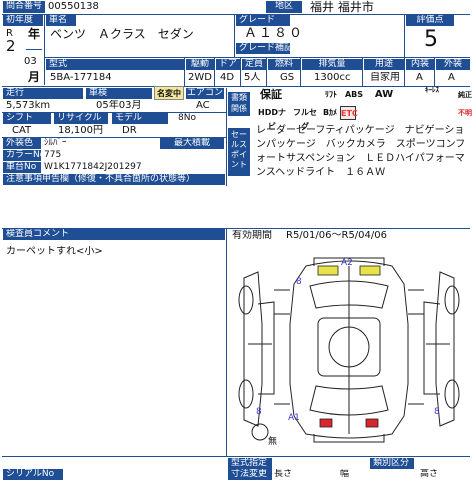 The image size is (472, 480). I want to click on displacement-value: 1300cc, so click(332, 77).